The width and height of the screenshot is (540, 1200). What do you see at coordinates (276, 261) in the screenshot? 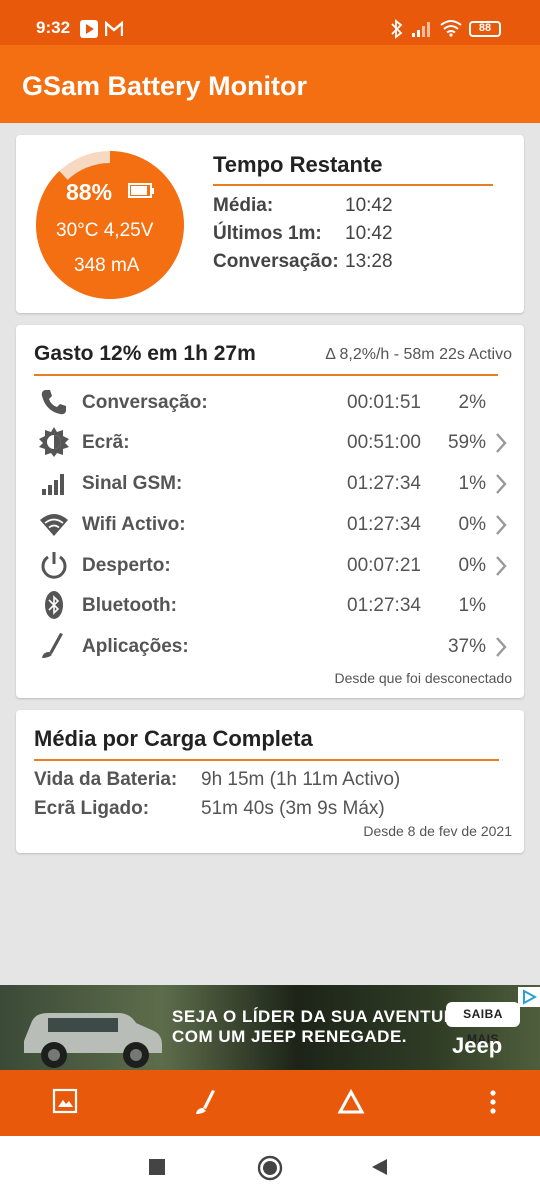
I see `remaining-row-label: Conversação:` at bounding box center [276, 261].